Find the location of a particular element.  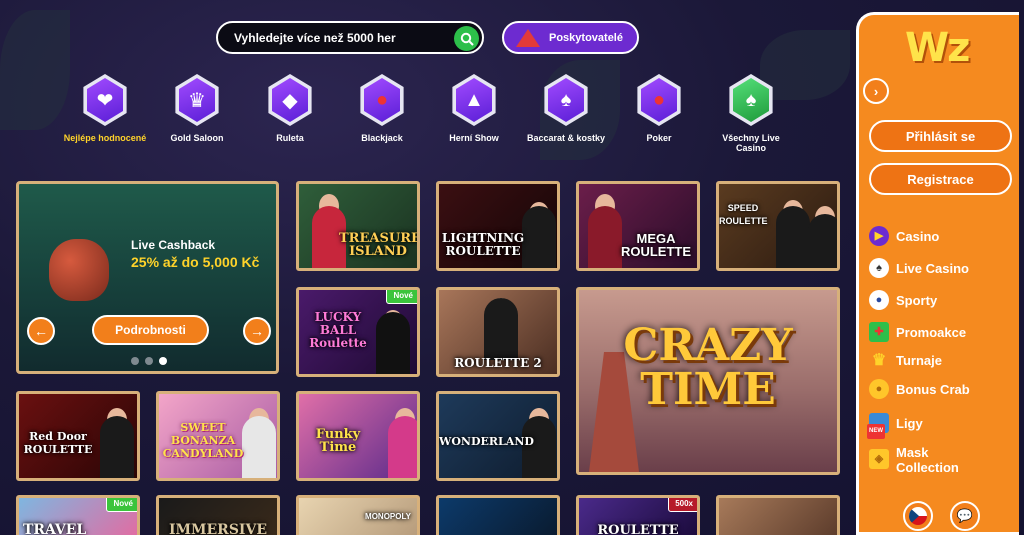

game-tile: Nové LUCKY BALL Roulette is located at coordinates (358, 332).